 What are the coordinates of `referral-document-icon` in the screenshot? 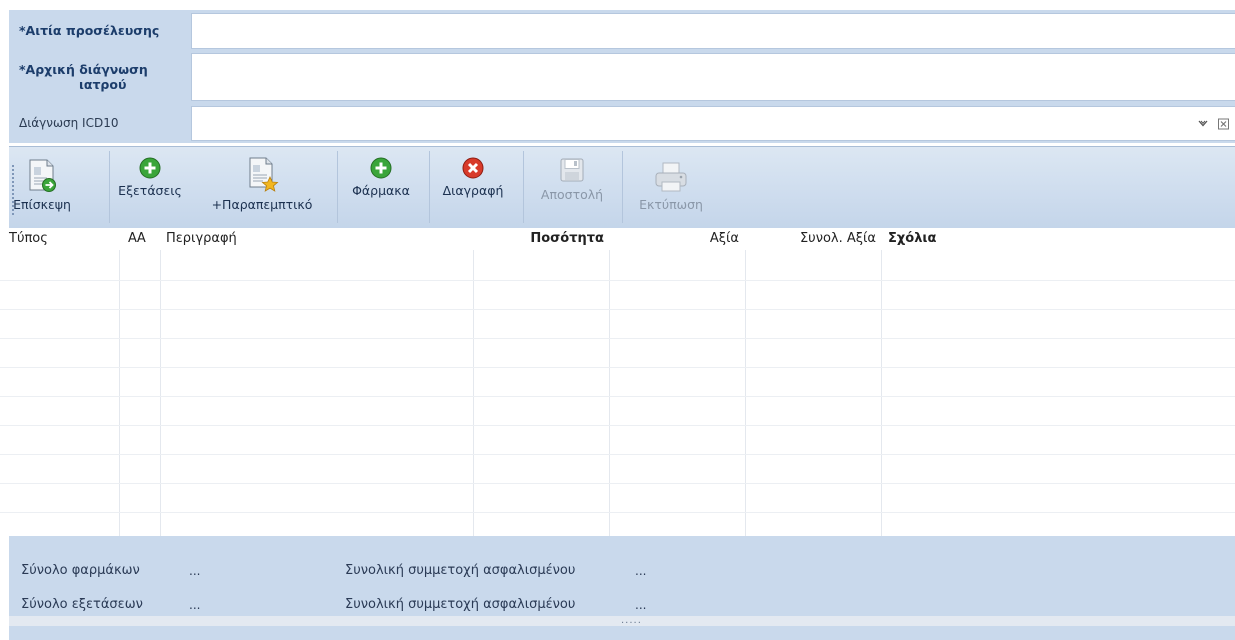 It's located at (262, 173).